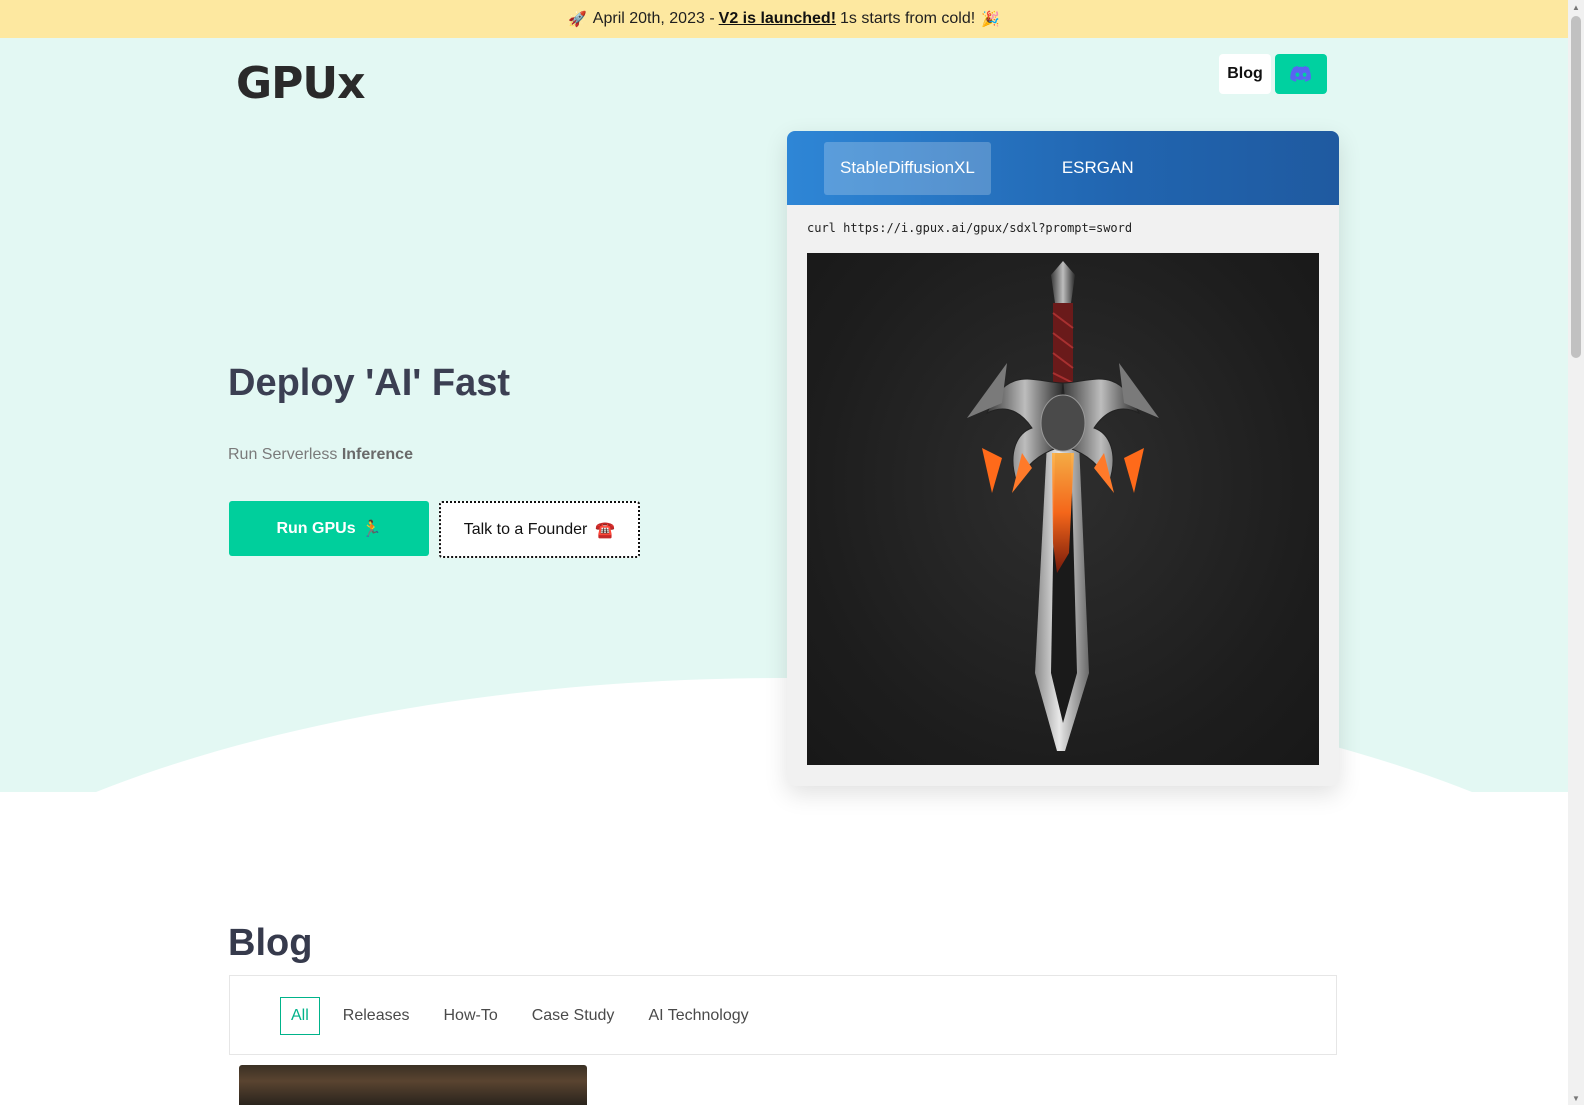 This screenshot has height=1105, width=1584. What do you see at coordinates (907, 168) in the screenshot?
I see `tab-stablediffusionxl: StableDiffusionXL` at bounding box center [907, 168].